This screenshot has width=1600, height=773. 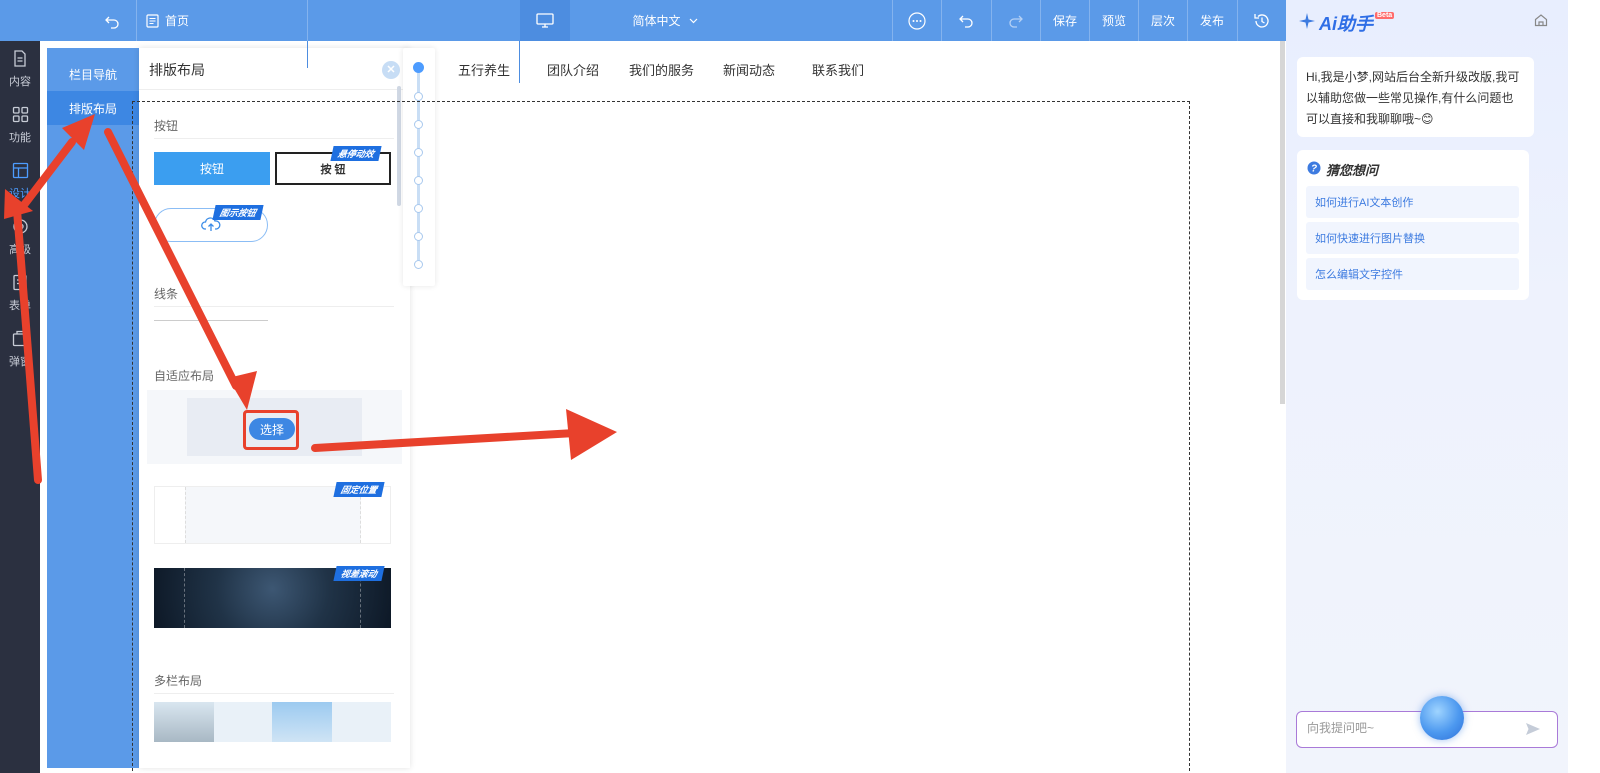 I want to click on suggested-question: 如何进行AI文本创作, so click(x=1412, y=202).